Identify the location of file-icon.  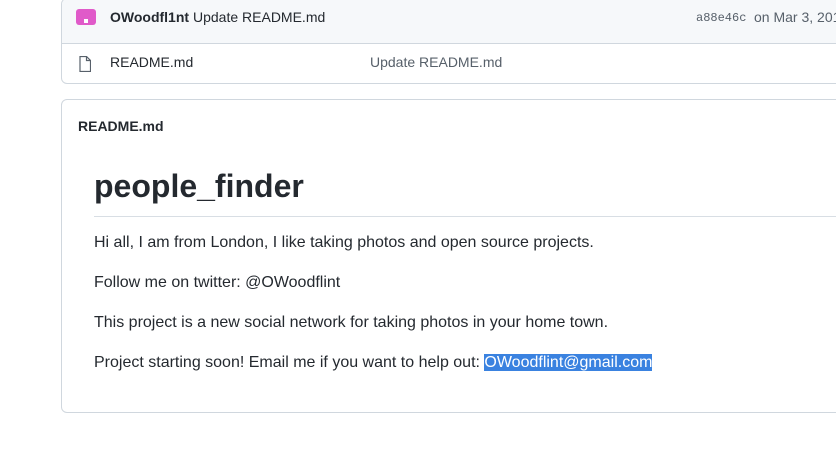
(85, 64).